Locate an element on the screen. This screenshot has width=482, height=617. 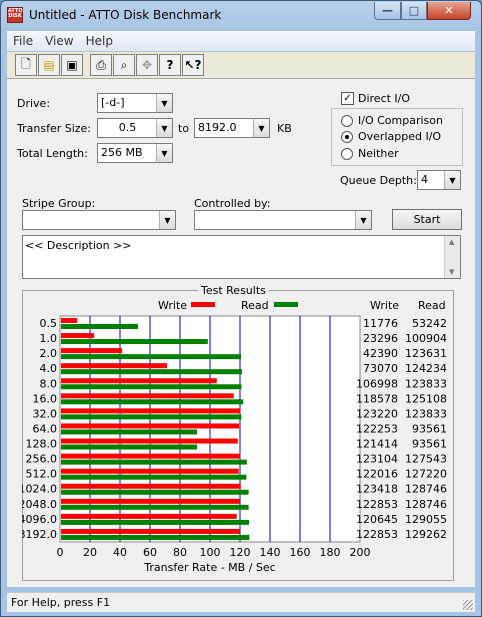
write-value: 42390 is located at coordinates (380, 353).